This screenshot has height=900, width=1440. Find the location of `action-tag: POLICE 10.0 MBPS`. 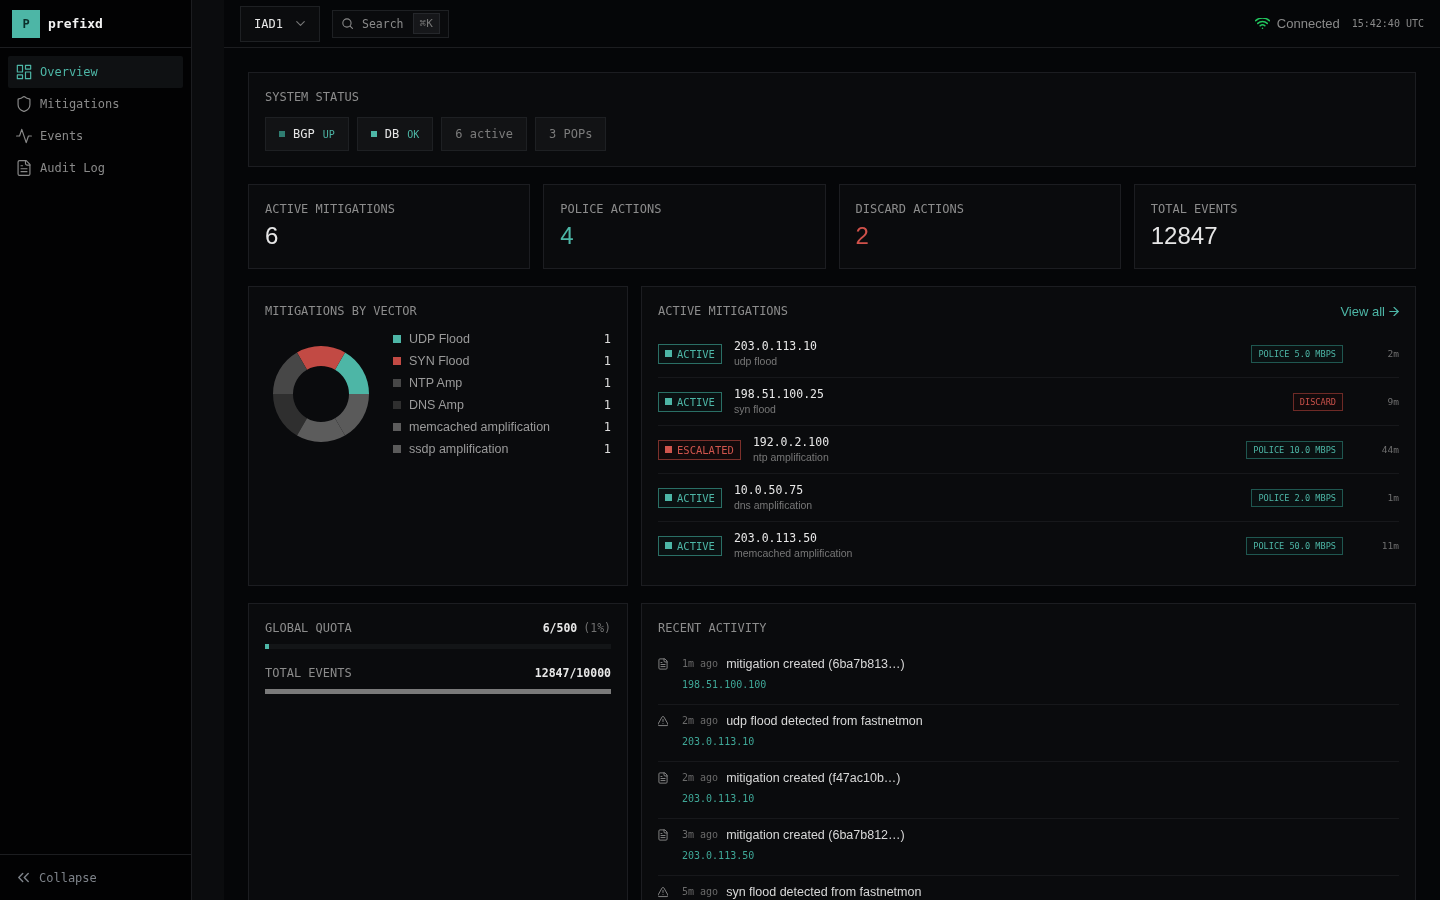

action-tag: POLICE 10.0 MBPS is located at coordinates (1294, 449).